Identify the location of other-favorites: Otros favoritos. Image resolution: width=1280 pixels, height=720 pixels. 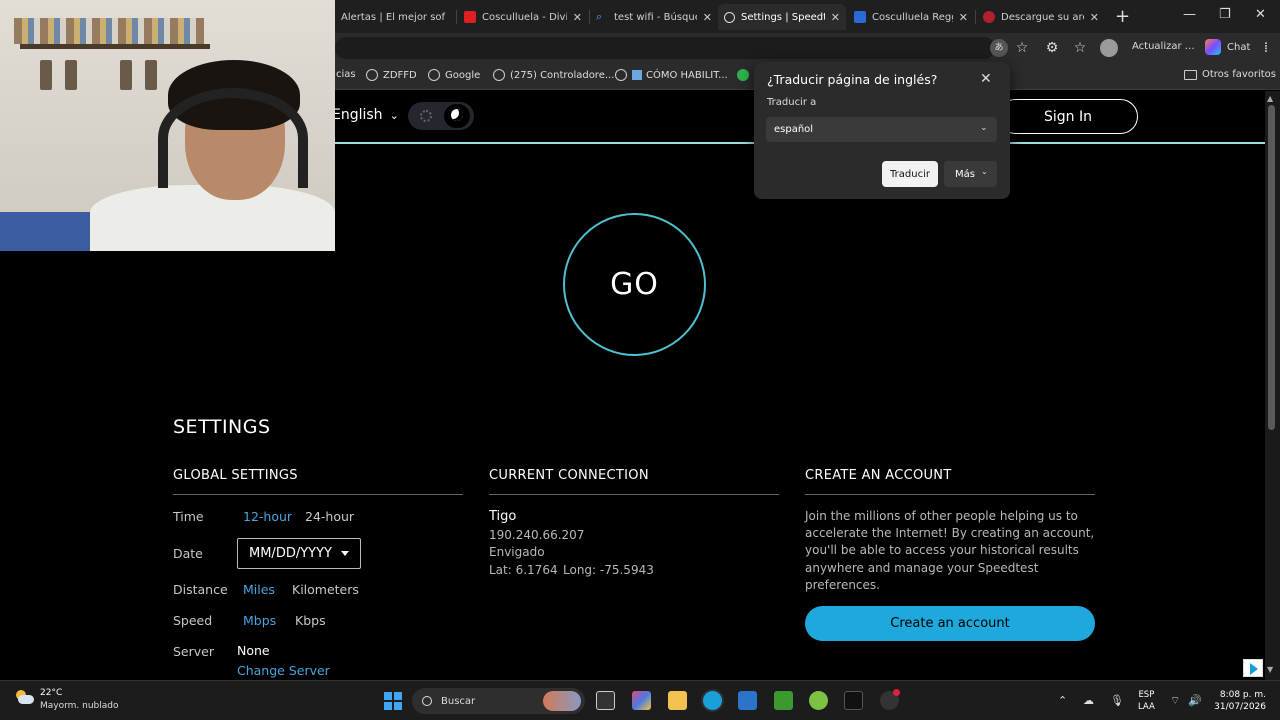
(1230, 74).